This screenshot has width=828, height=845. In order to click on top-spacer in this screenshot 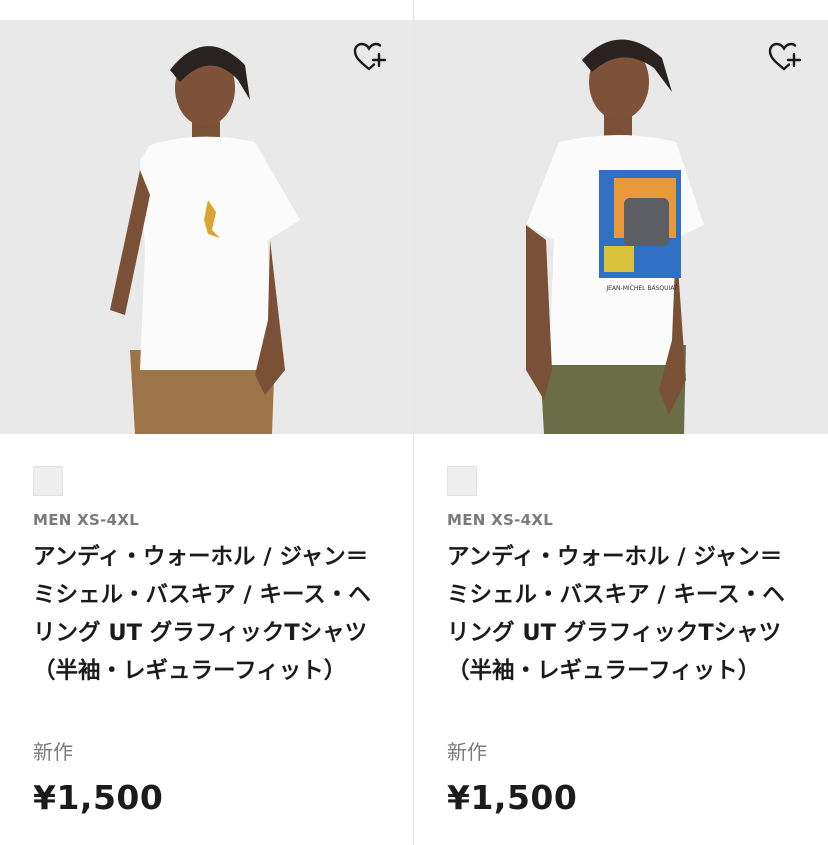, I will do `click(414, 10)`.